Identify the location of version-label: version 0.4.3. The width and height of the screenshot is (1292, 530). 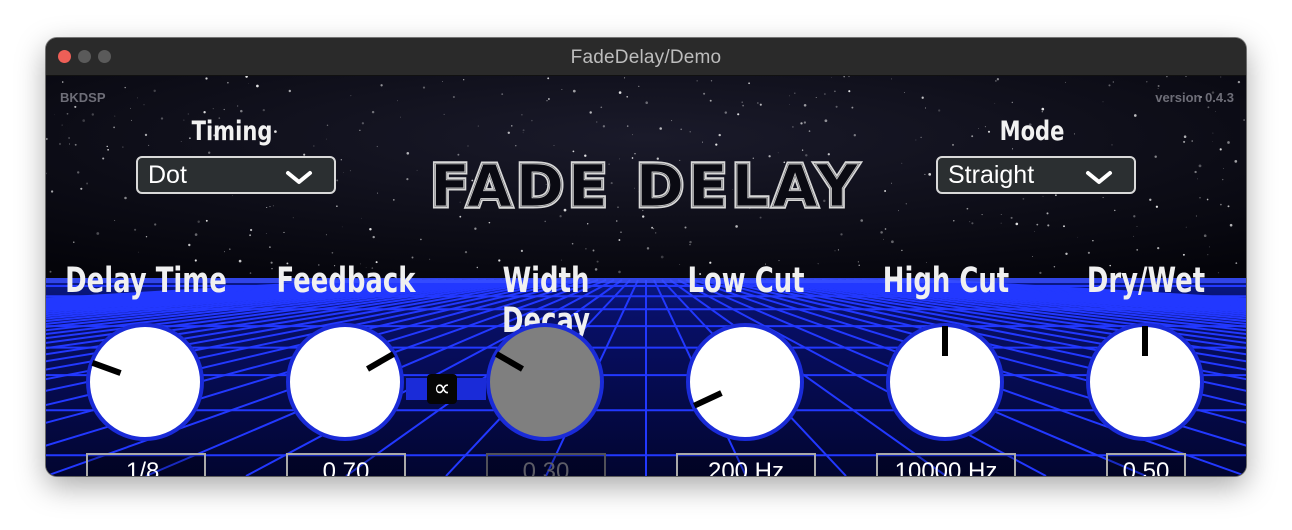
(1194, 97).